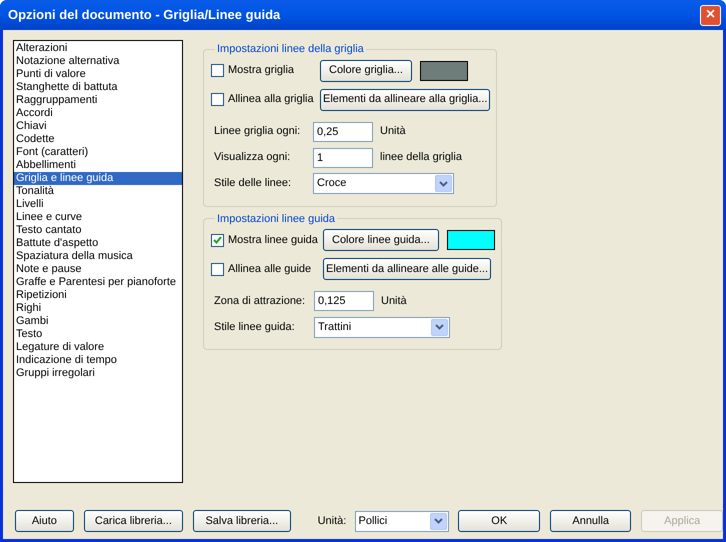  What do you see at coordinates (255, 327) in the screenshot?
I see `field-label: Stile linee guida:` at bounding box center [255, 327].